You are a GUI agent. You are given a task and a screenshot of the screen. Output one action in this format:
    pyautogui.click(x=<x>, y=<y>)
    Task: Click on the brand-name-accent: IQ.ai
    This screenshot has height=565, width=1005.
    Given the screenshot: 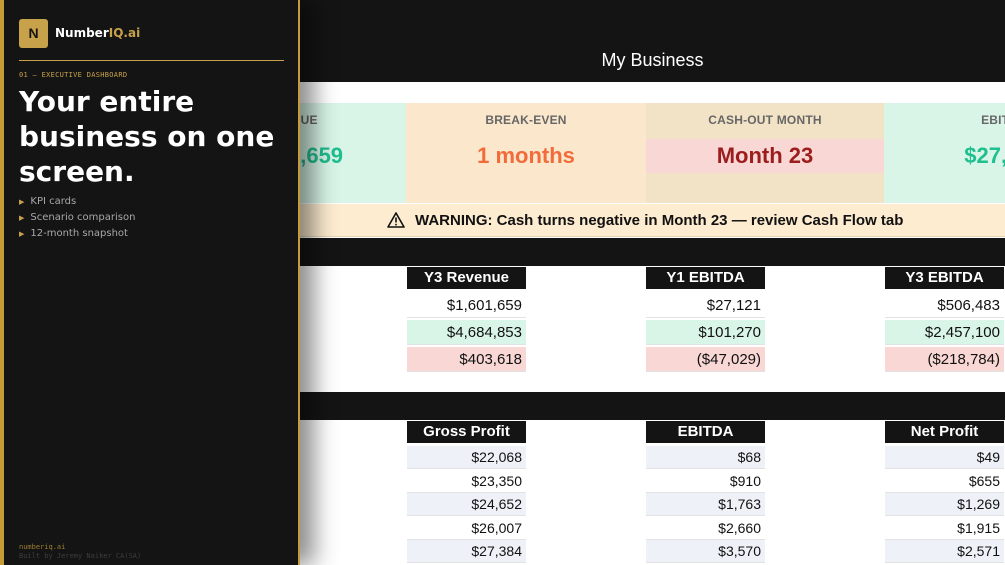 What is the action you would take?
    pyautogui.click(x=124, y=33)
    